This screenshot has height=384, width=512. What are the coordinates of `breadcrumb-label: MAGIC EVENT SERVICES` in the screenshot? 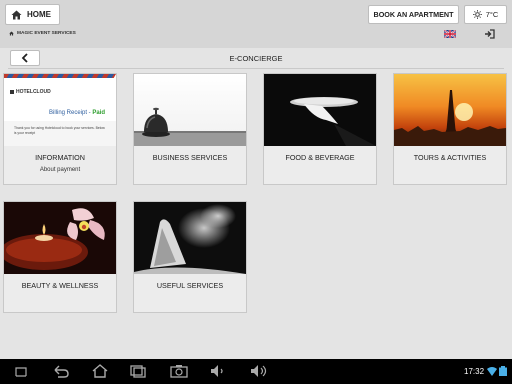 It's located at (46, 33).